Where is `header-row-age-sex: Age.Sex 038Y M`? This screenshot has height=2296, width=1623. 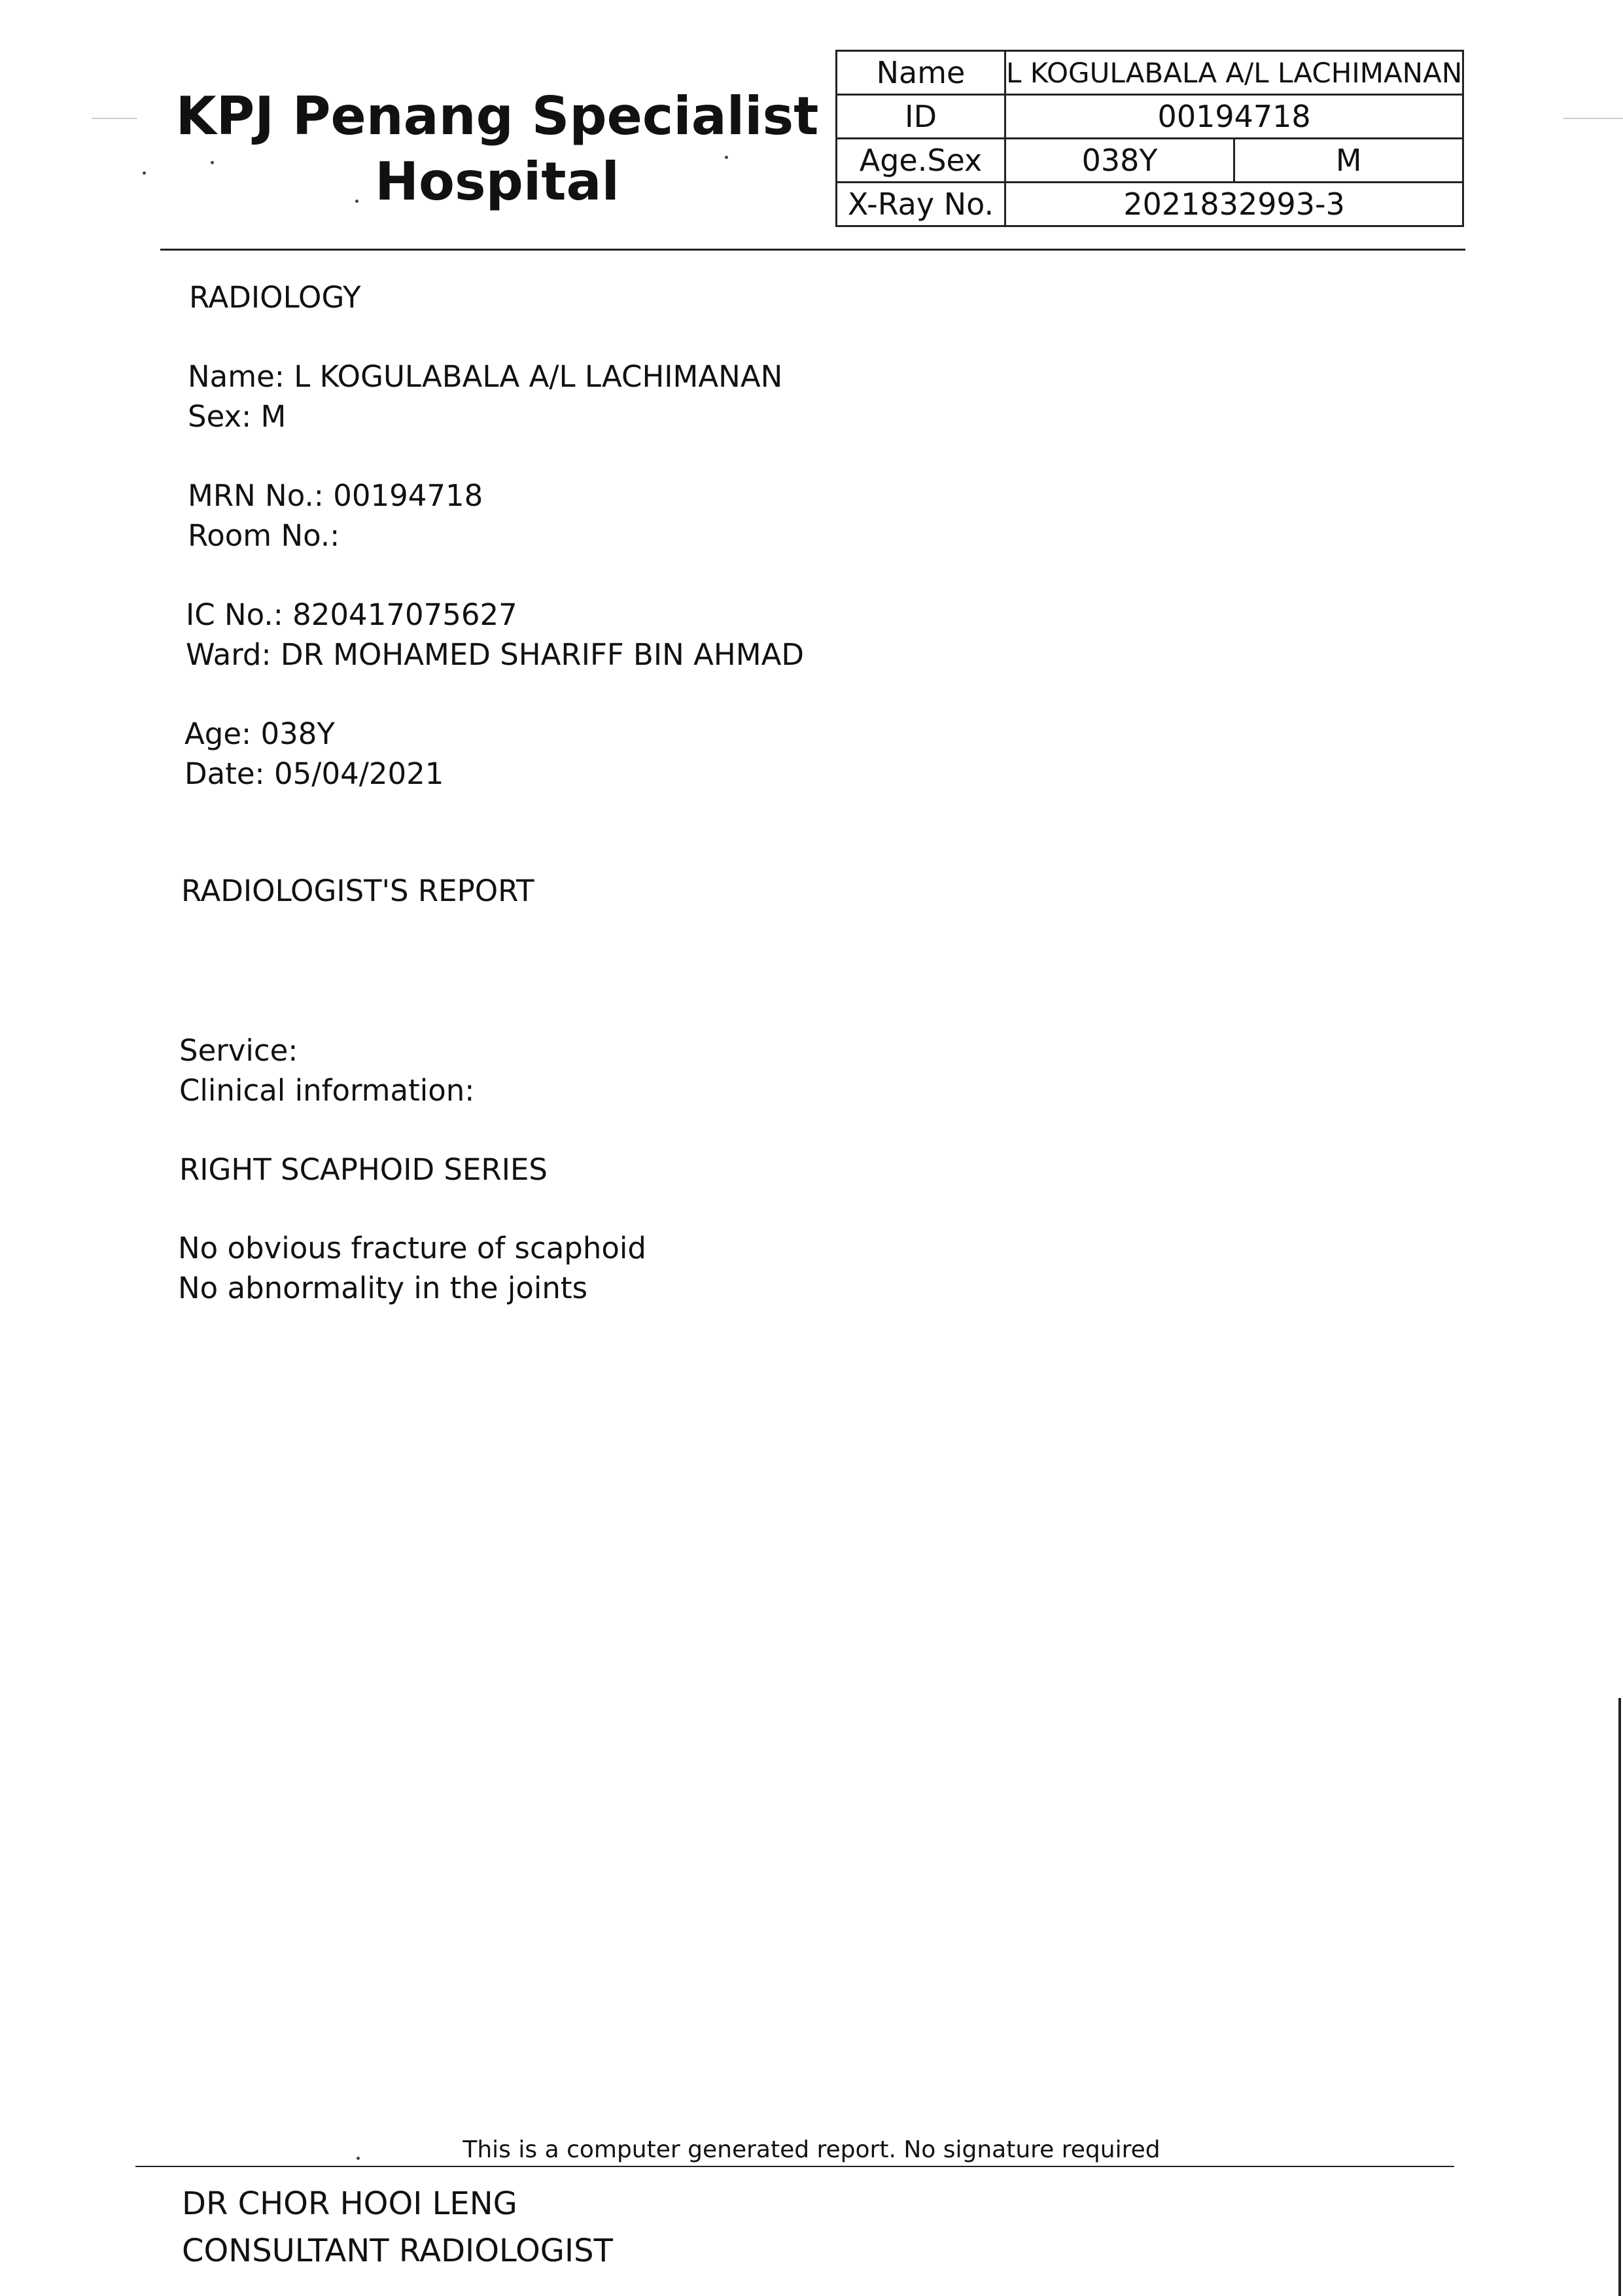 header-row-age-sex: Age.Sex 038Y M is located at coordinates (1150, 160).